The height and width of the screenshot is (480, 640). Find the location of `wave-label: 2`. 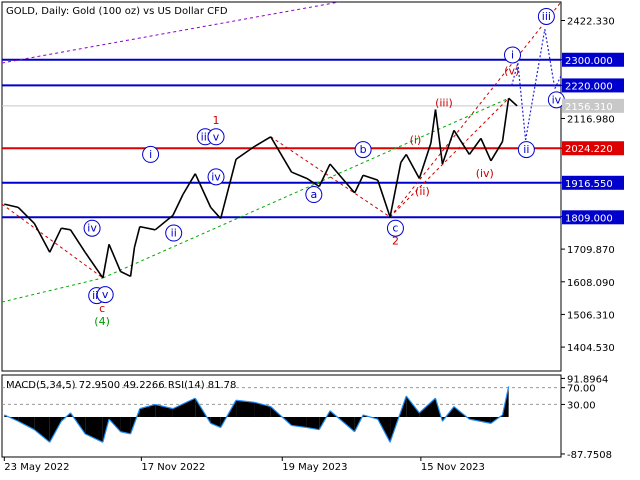

wave-label: 2 is located at coordinates (395, 241).